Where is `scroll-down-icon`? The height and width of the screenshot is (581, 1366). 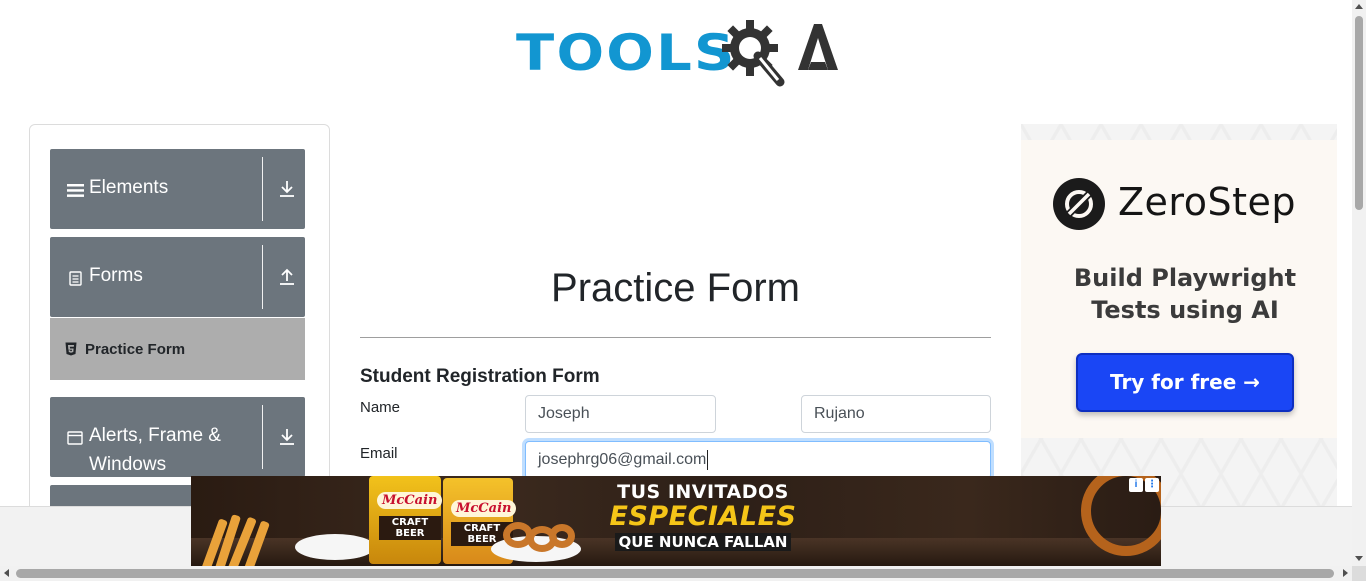
scroll-down-icon is located at coordinates (1359, 558).